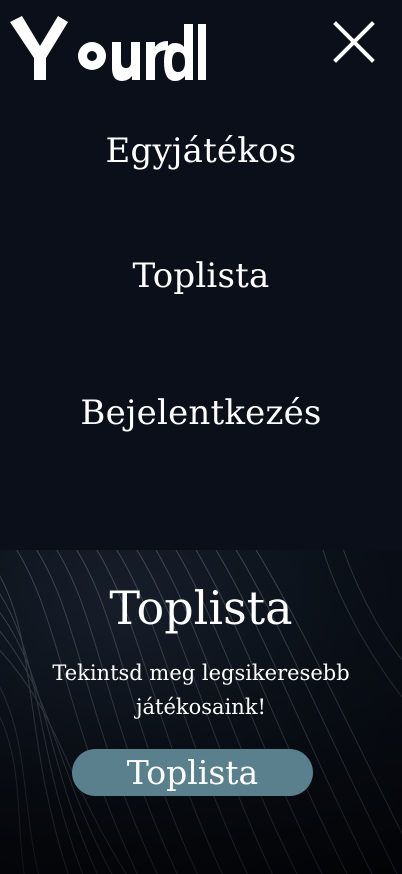 The height and width of the screenshot is (874, 402). I want to click on promo-description: Tekintsd meg legsikeresebb játékosaink!, so click(201, 690).